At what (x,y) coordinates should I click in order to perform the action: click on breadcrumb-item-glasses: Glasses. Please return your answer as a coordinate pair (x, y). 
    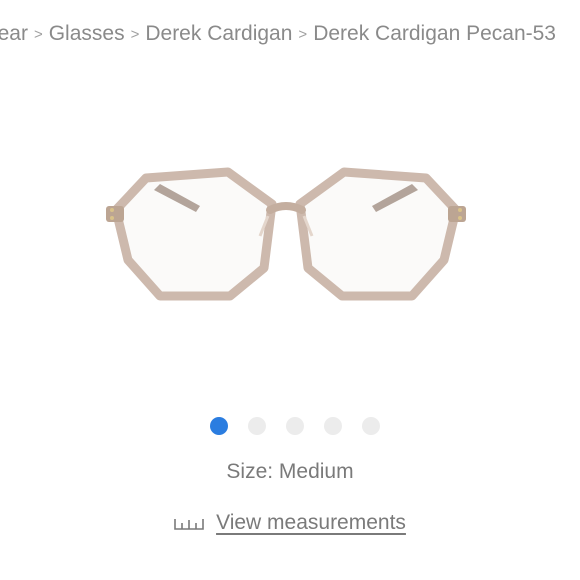
    Looking at the image, I should click on (87, 34).